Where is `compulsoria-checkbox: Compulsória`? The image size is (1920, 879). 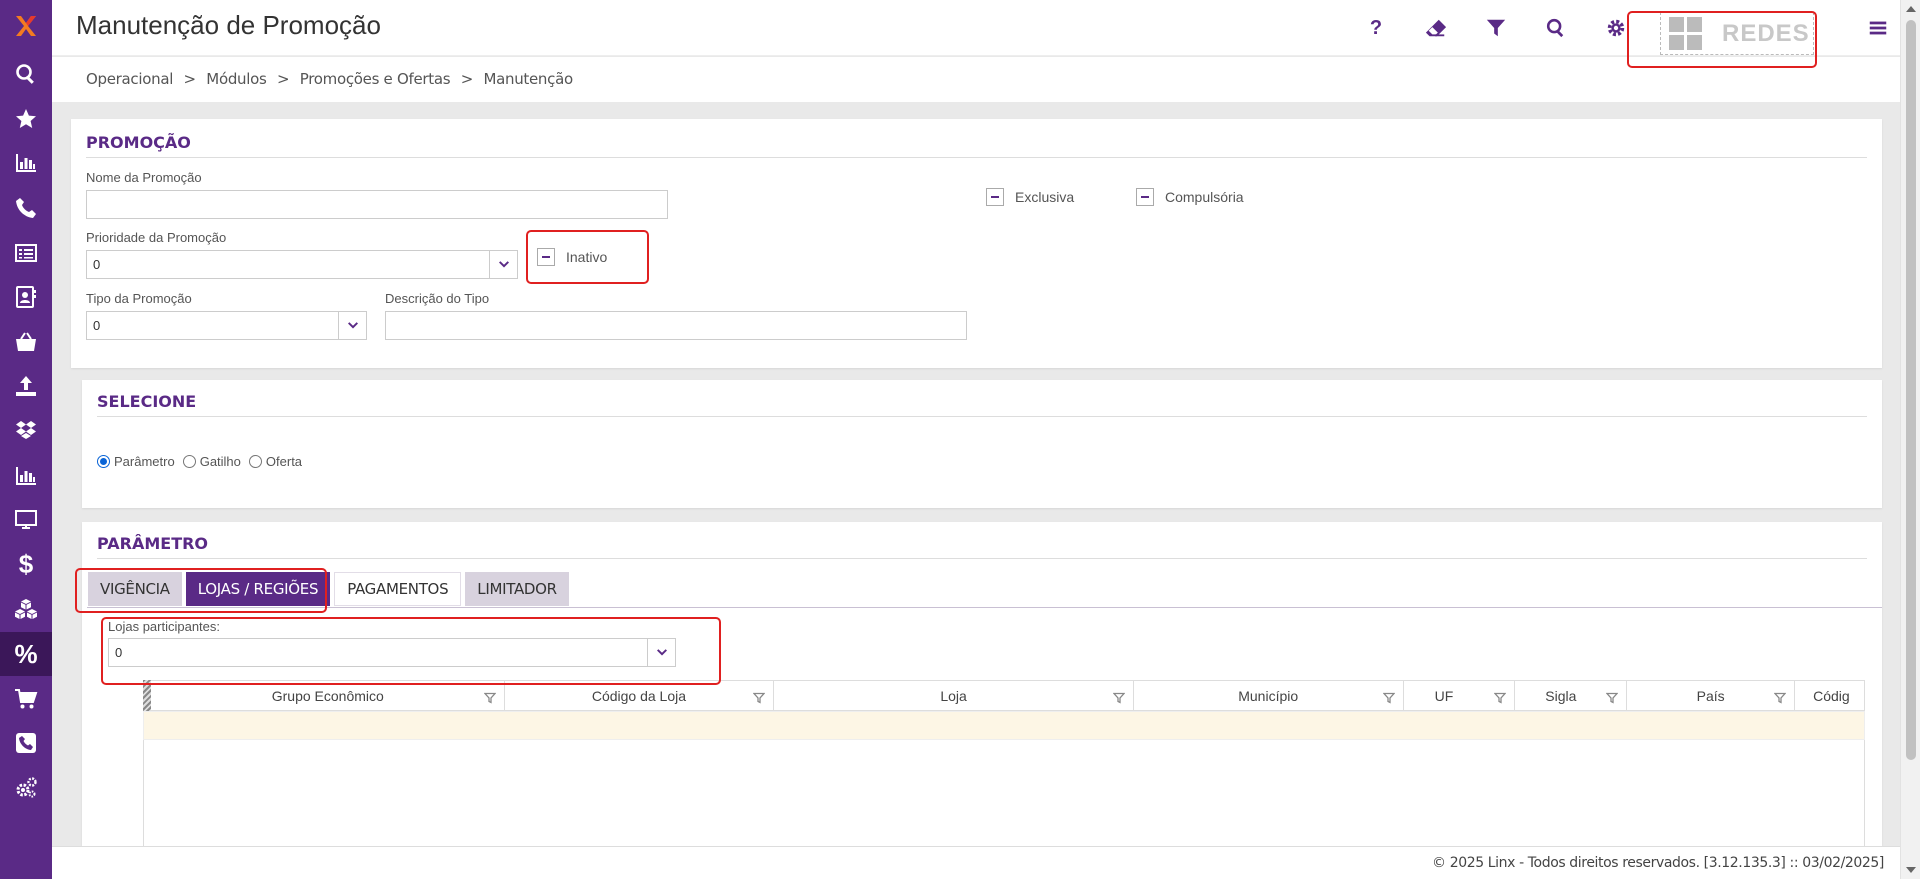 compulsoria-checkbox: Compulsória is located at coordinates (1190, 197).